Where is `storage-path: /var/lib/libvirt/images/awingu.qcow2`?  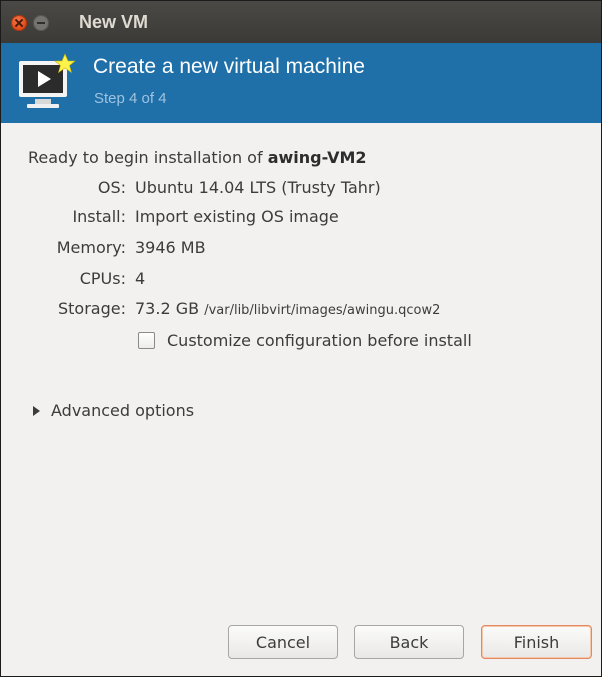 storage-path: /var/lib/libvirt/images/awingu.qcow2 is located at coordinates (322, 310).